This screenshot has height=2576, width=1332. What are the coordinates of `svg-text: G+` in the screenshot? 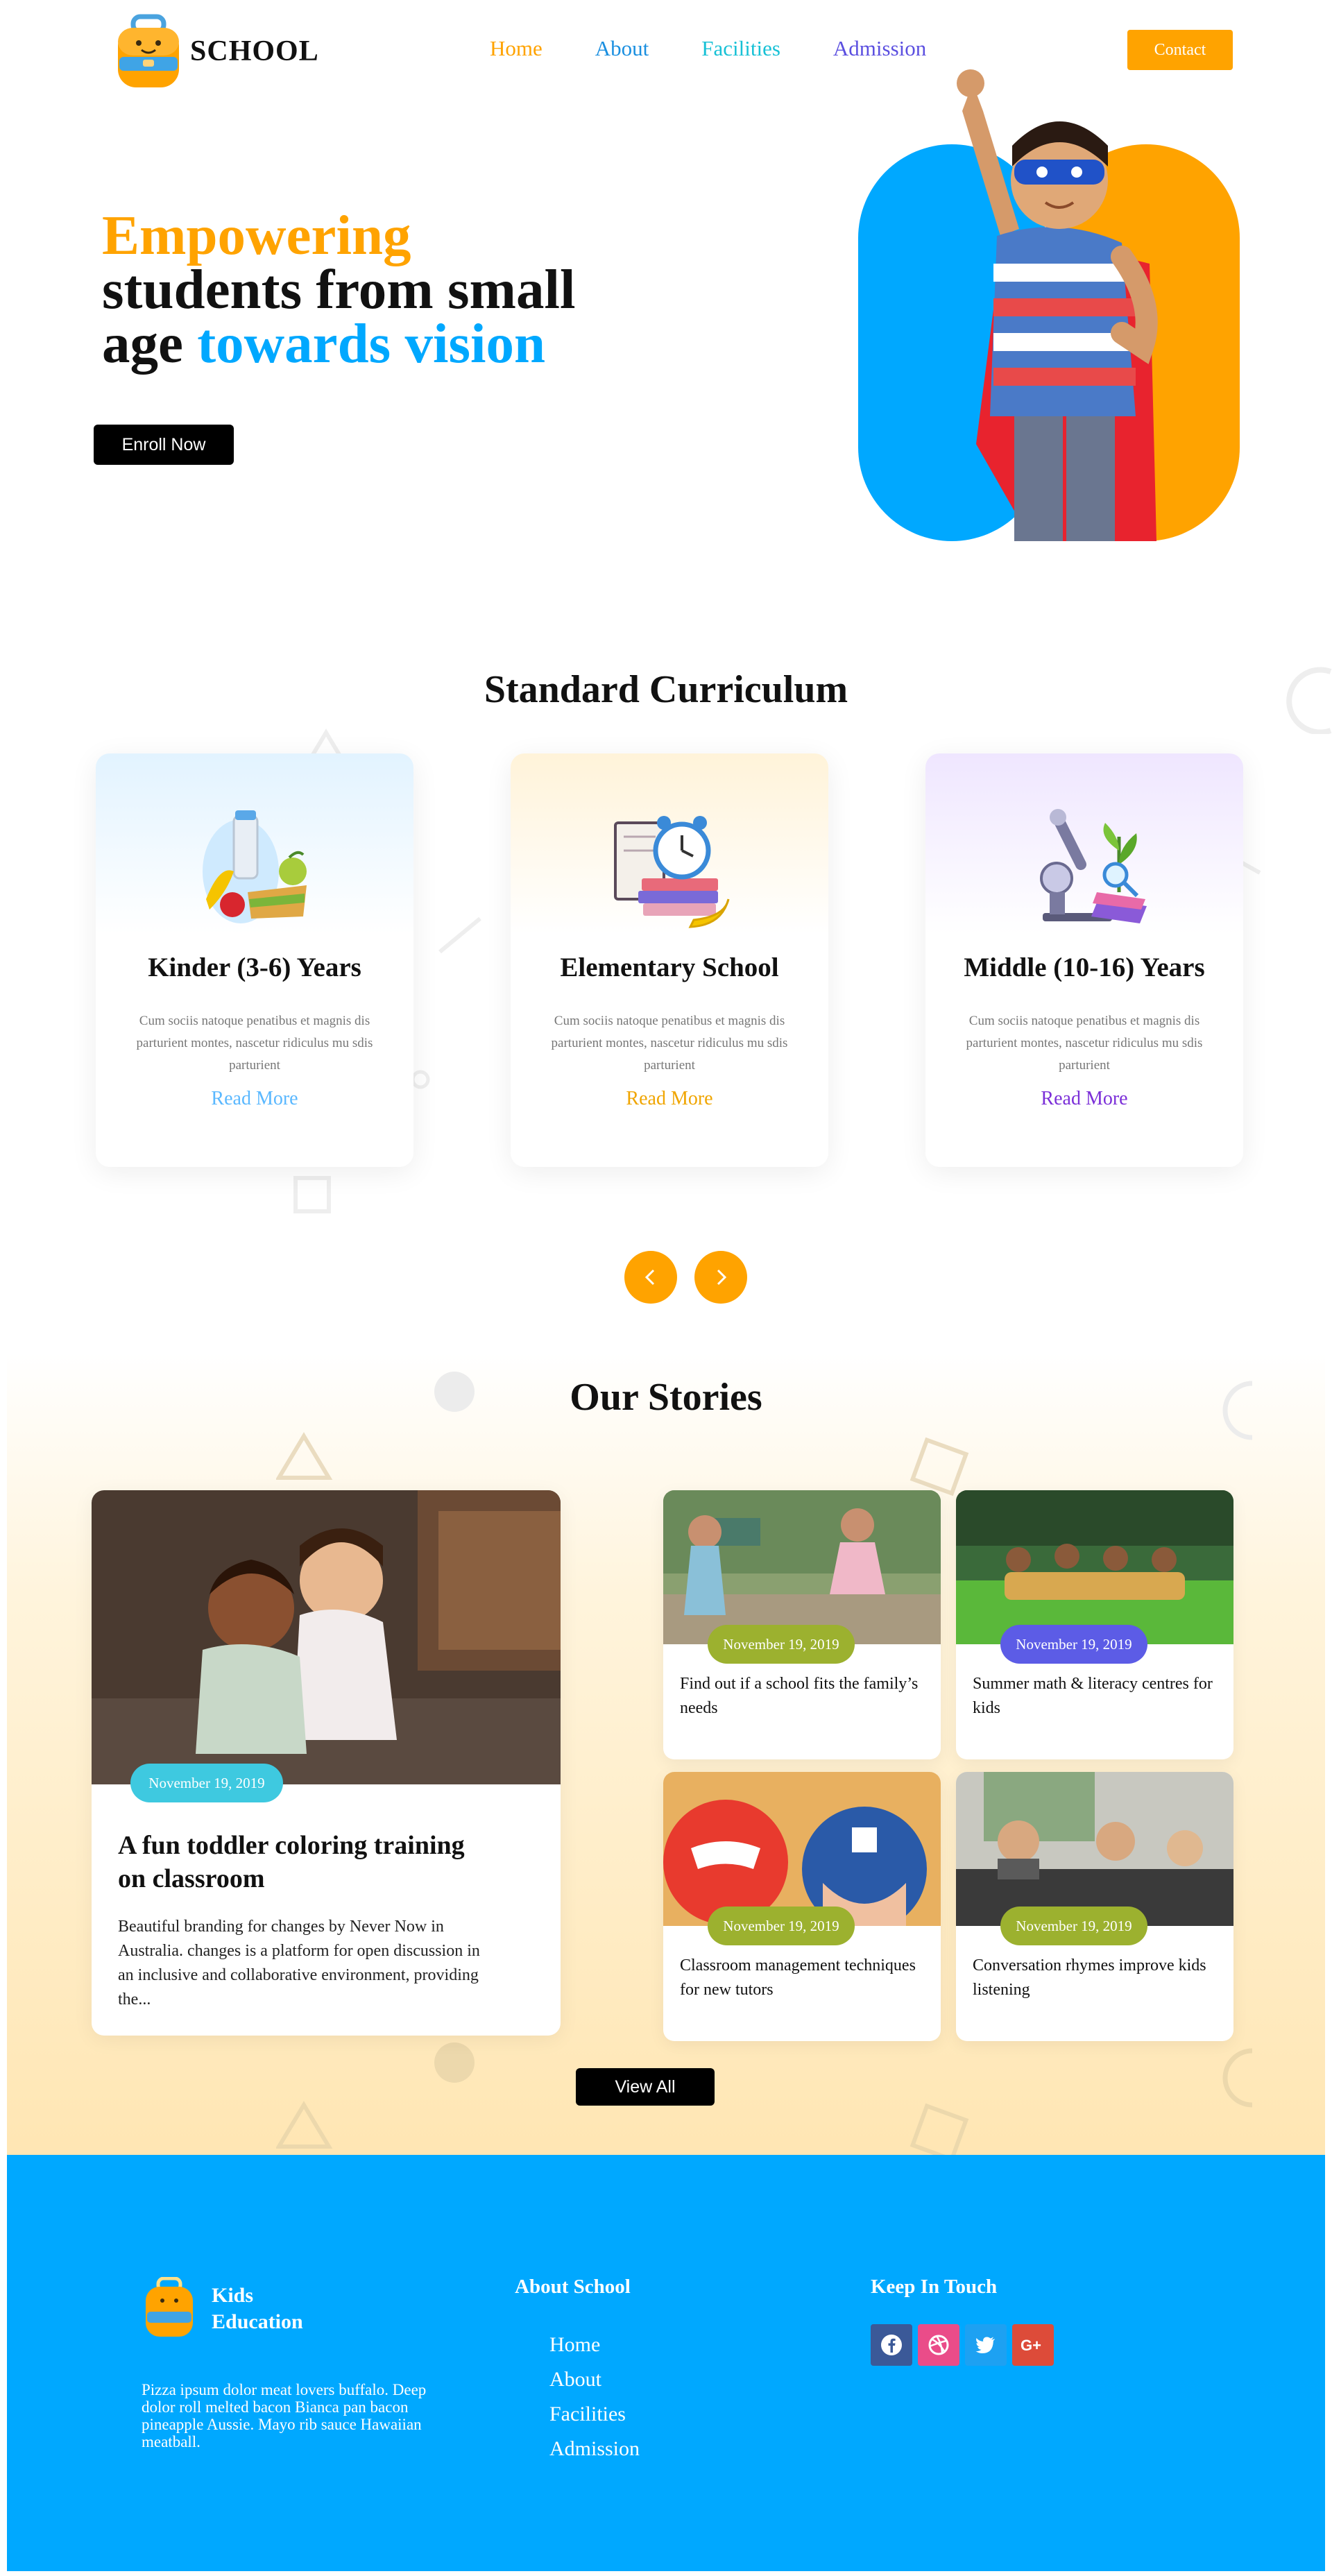 It's located at (1031, 2345).